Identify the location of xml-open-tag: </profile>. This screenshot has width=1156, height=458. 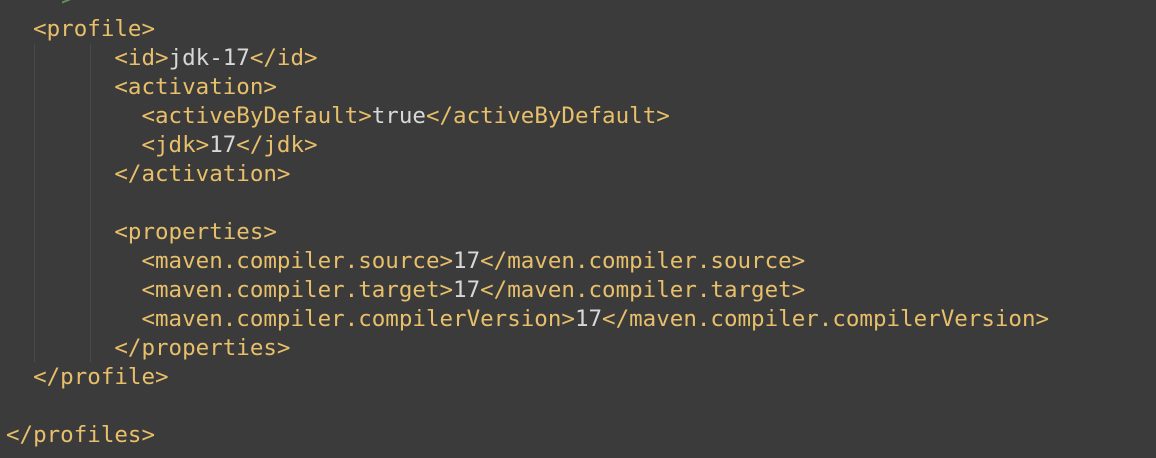
(101, 377).